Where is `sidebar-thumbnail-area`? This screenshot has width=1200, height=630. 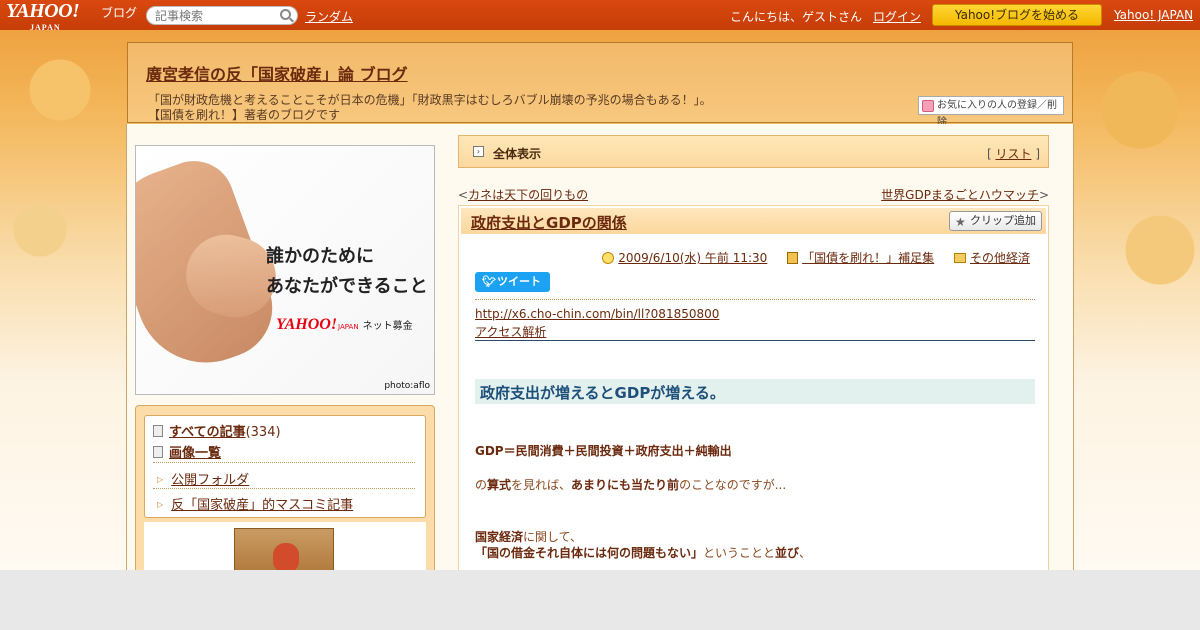
sidebar-thumbnail-area is located at coordinates (285, 546).